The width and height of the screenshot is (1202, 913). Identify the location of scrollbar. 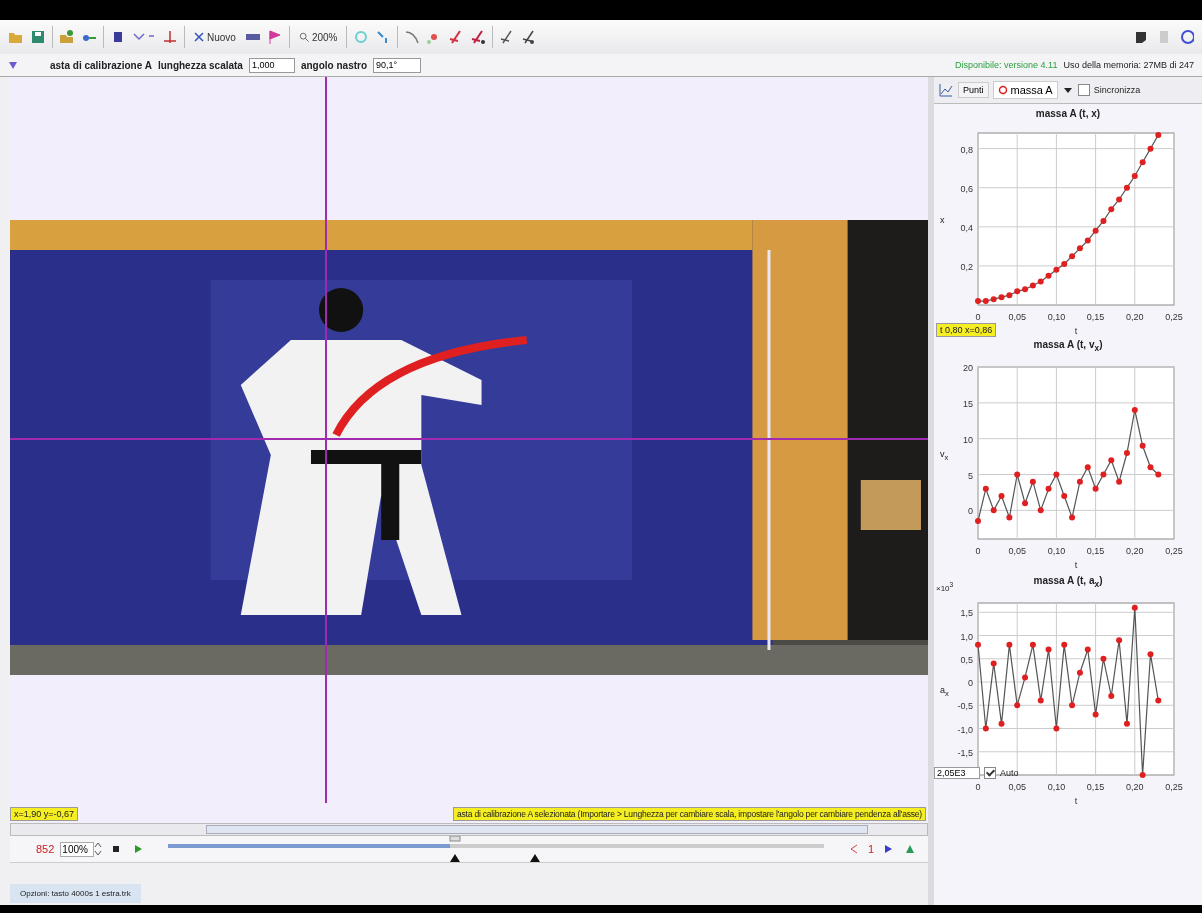
(469, 829).